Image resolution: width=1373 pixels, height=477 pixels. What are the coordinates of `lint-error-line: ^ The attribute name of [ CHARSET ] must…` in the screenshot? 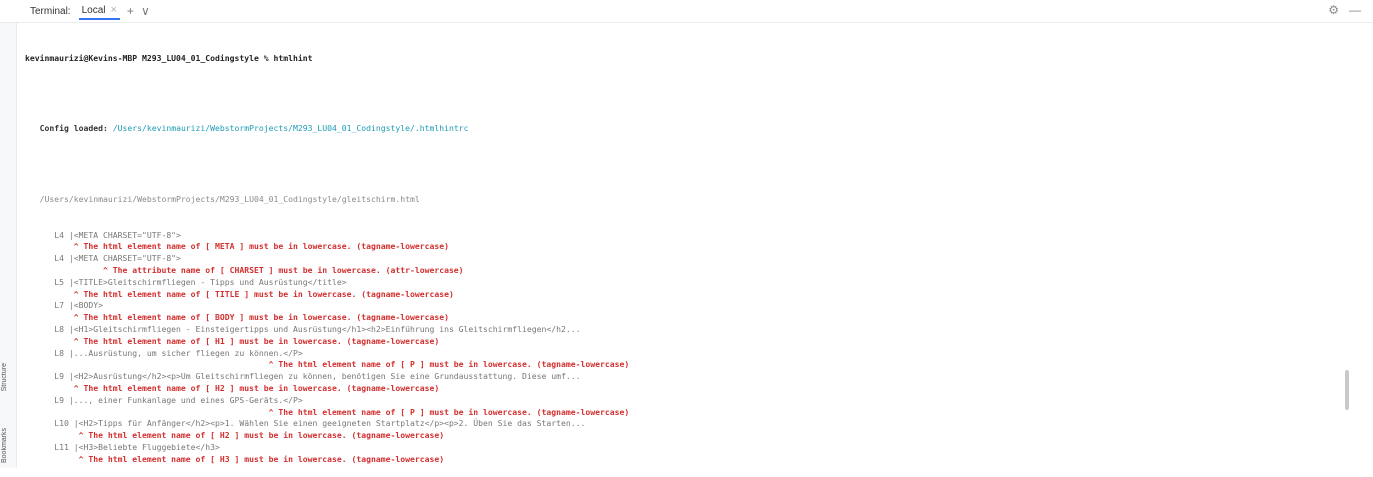 It's located at (244, 269).